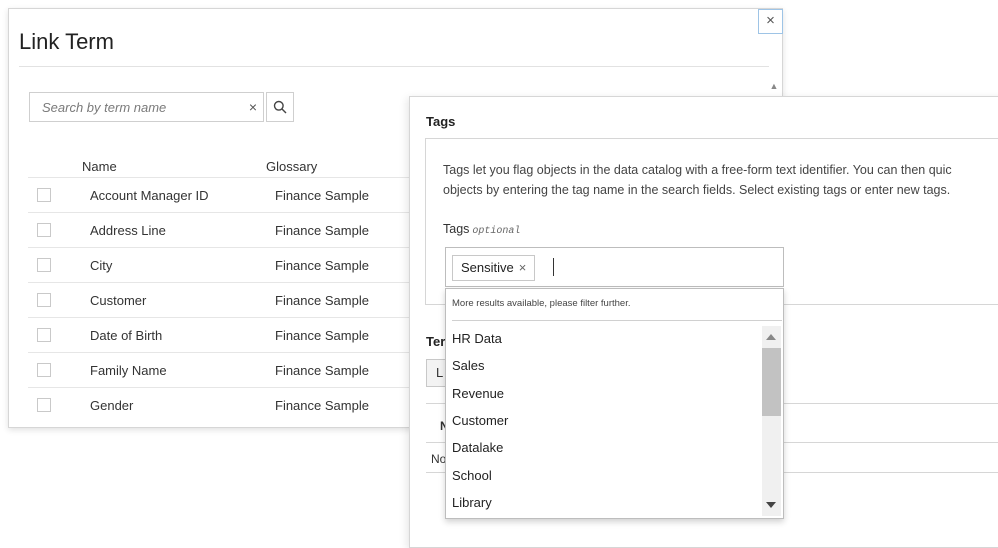 This screenshot has height=548, width=998. What do you see at coordinates (228, 334) in the screenshot?
I see `table-row: Date of Birth Finance Sample` at bounding box center [228, 334].